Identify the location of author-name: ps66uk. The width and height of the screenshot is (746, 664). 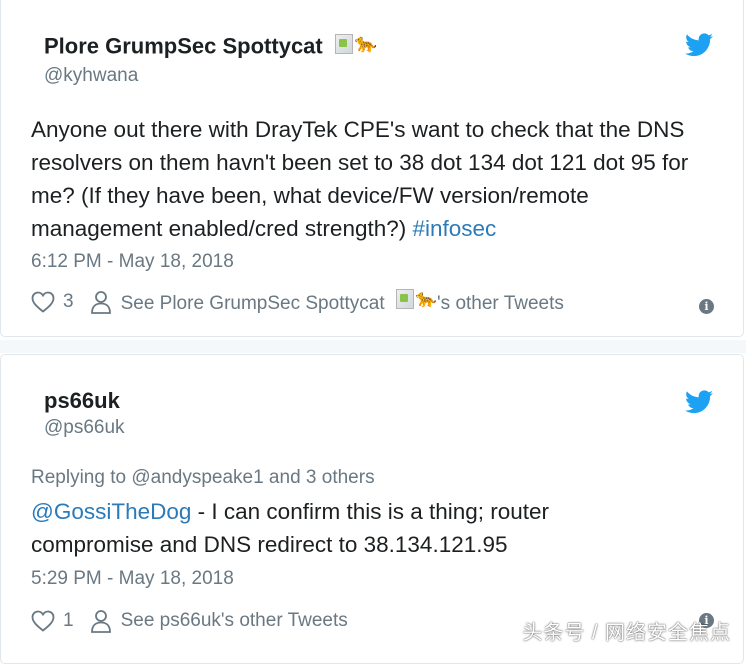
(82, 401).